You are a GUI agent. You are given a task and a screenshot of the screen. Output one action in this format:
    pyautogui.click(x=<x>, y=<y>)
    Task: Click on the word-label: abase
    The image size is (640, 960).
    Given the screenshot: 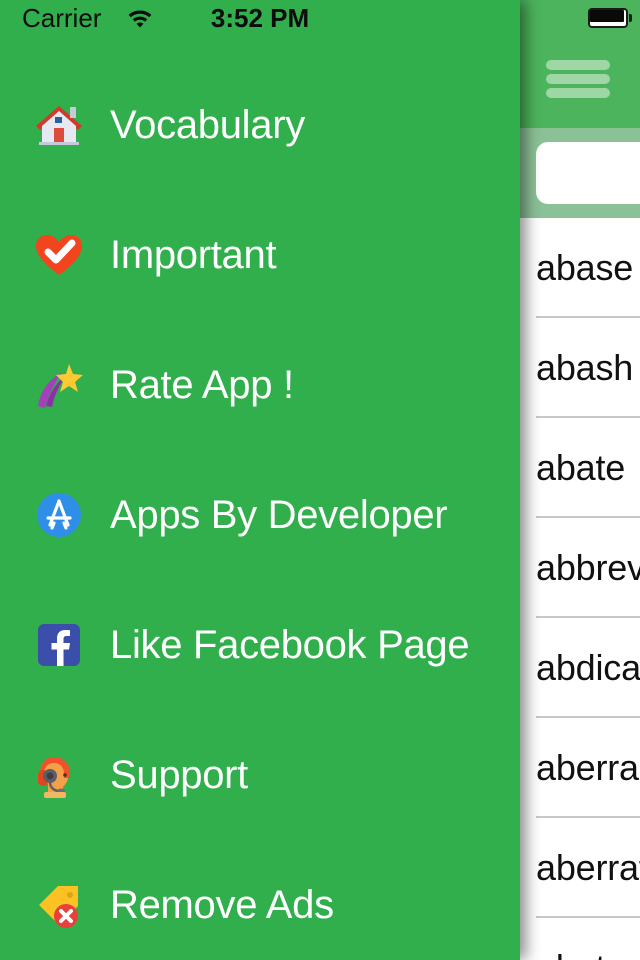 What is the action you would take?
    pyautogui.click(x=585, y=267)
    